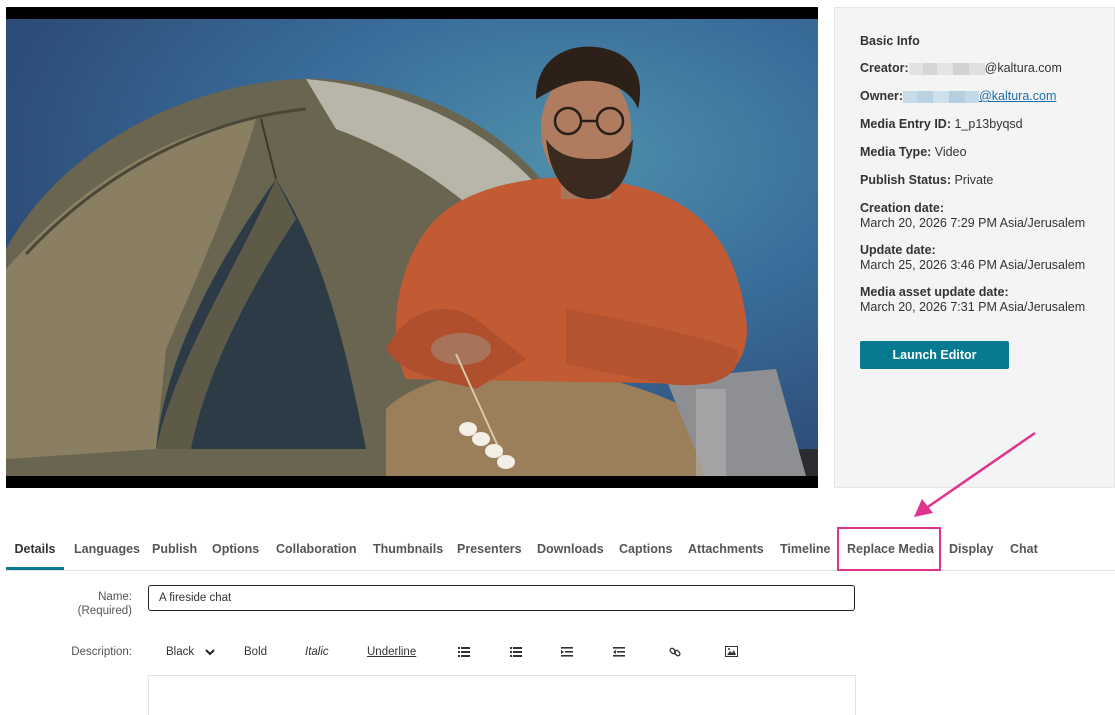 Image resolution: width=1115 pixels, height=715 pixels. What do you see at coordinates (890, 41) in the screenshot?
I see `basic-info-heading: Basic Info` at bounding box center [890, 41].